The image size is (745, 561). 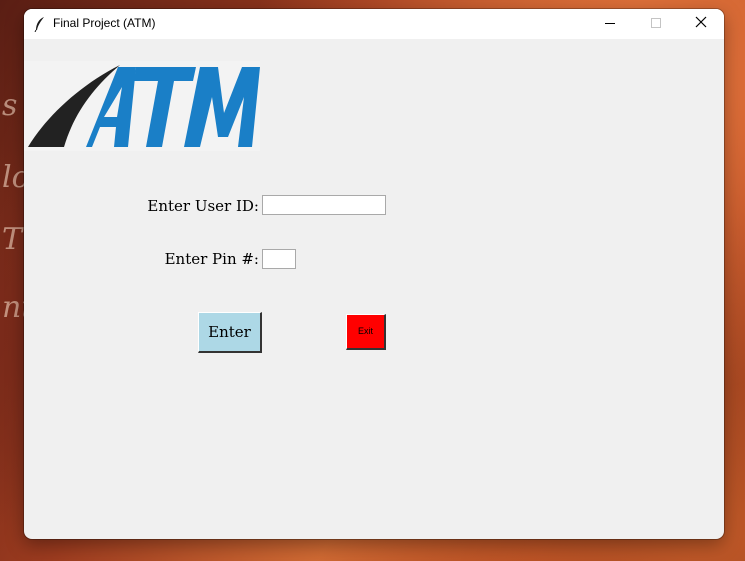 What do you see at coordinates (211, 259) in the screenshot?
I see `pin-label: Enter Pin #:` at bounding box center [211, 259].